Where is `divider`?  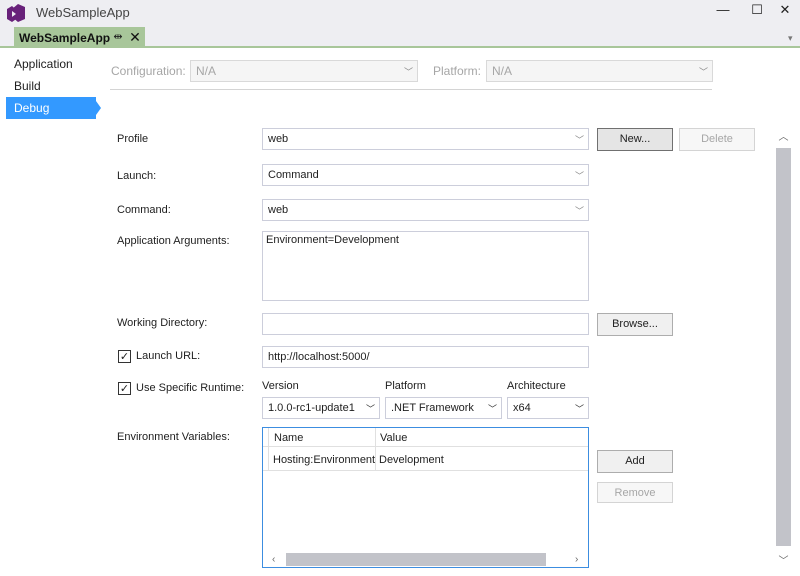
divider is located at coordinates (411, 89).